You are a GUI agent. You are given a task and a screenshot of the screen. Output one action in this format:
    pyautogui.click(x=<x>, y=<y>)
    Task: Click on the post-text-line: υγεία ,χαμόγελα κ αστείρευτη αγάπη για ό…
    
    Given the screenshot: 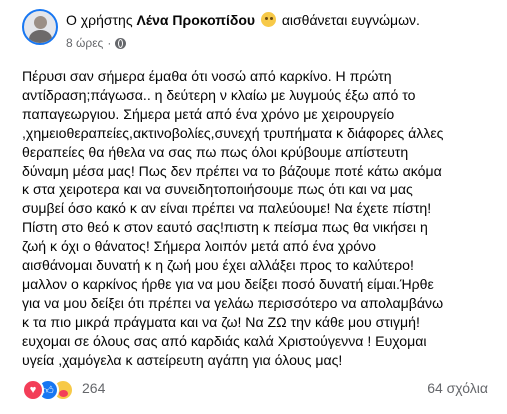 What is the action you would take?
    pyautogui.click(x=182, y=359)
    